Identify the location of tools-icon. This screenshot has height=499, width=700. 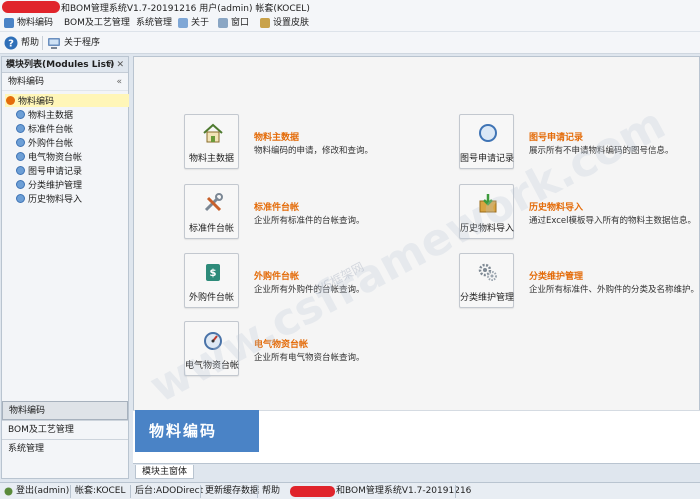
(213, 202).